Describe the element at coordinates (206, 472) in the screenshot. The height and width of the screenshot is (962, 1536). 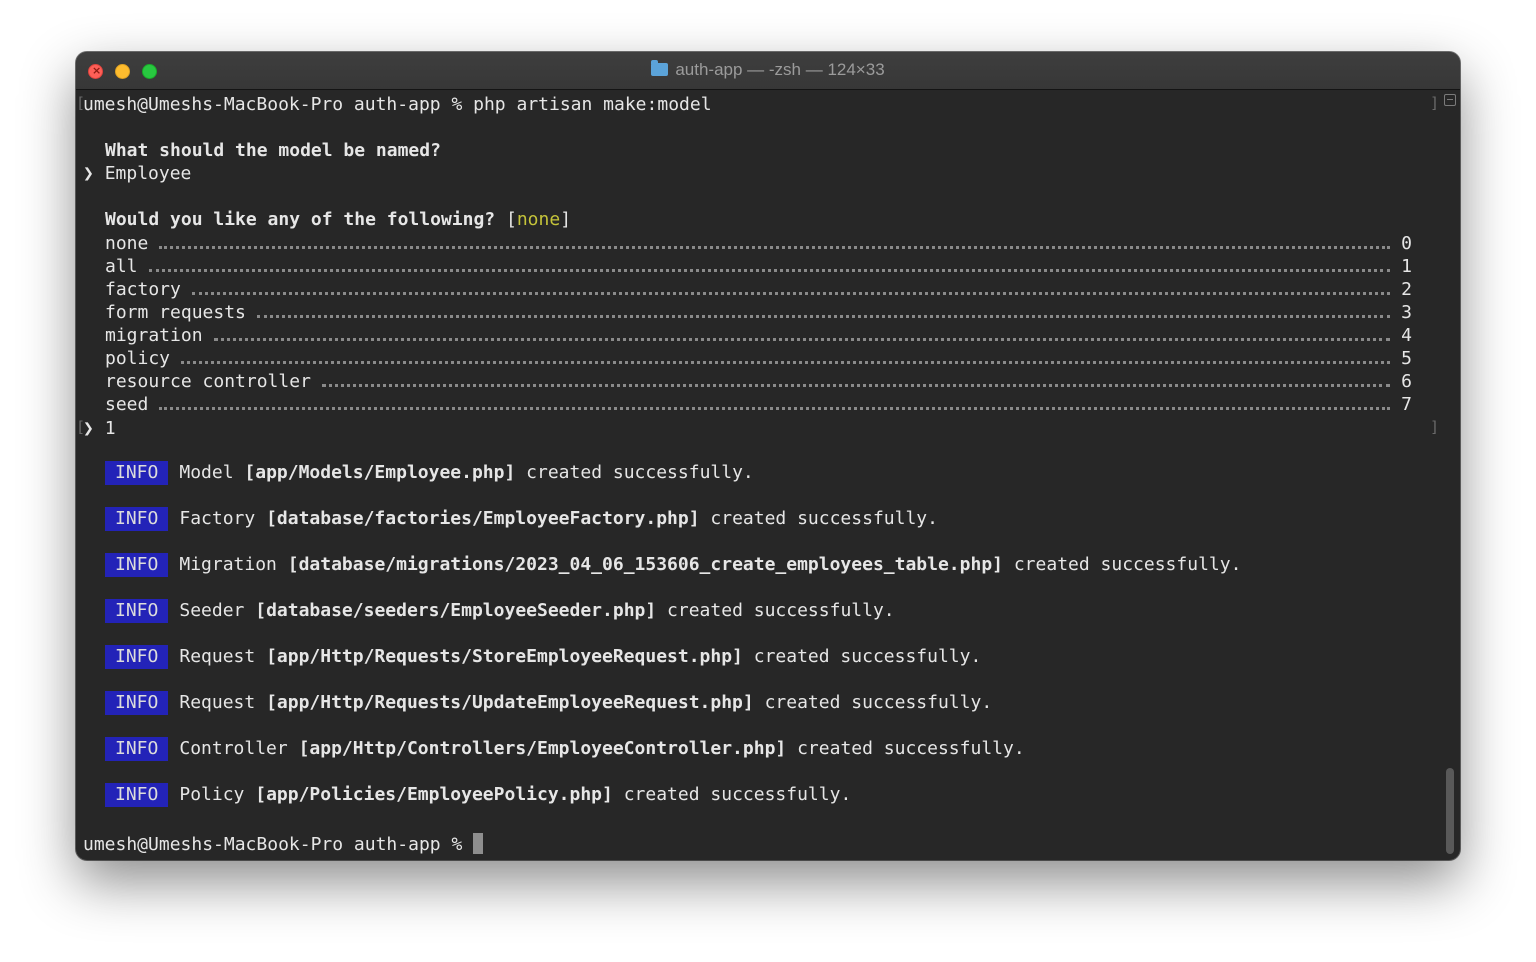
I see `info-kind: Model` at that location.